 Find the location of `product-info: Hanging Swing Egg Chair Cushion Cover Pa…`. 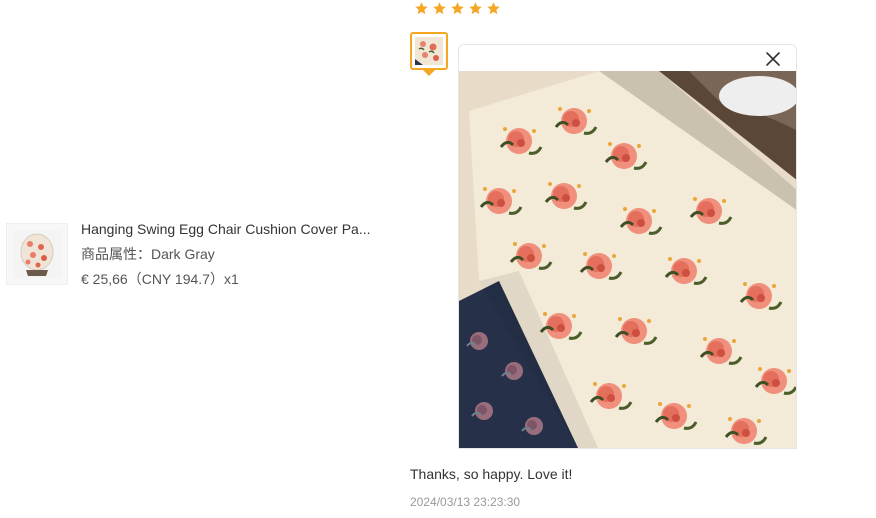

product-info: Hanging Swing Egg Chair Cushion Cover Pa… is located at coordinates (231, 254).